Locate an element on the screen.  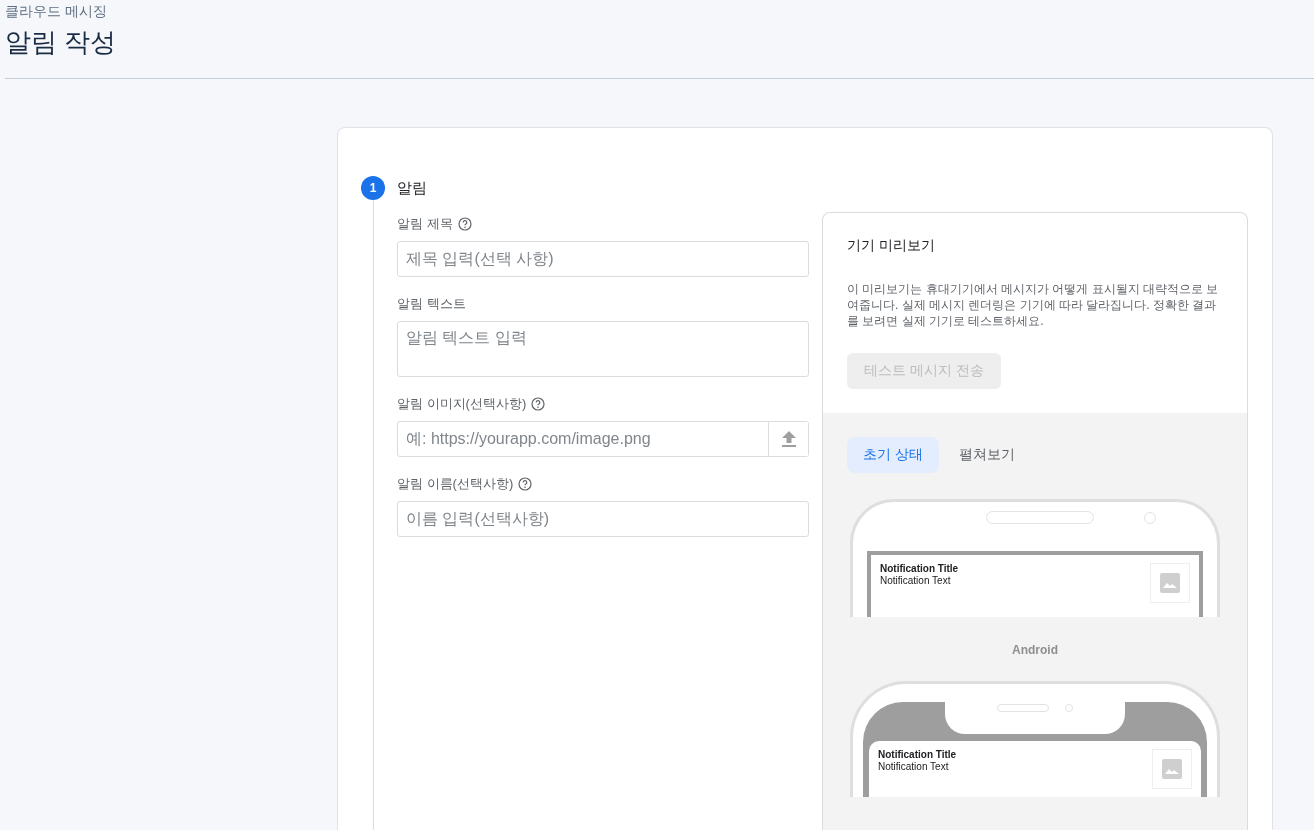
upload-button is located at coordinates (788, 439).